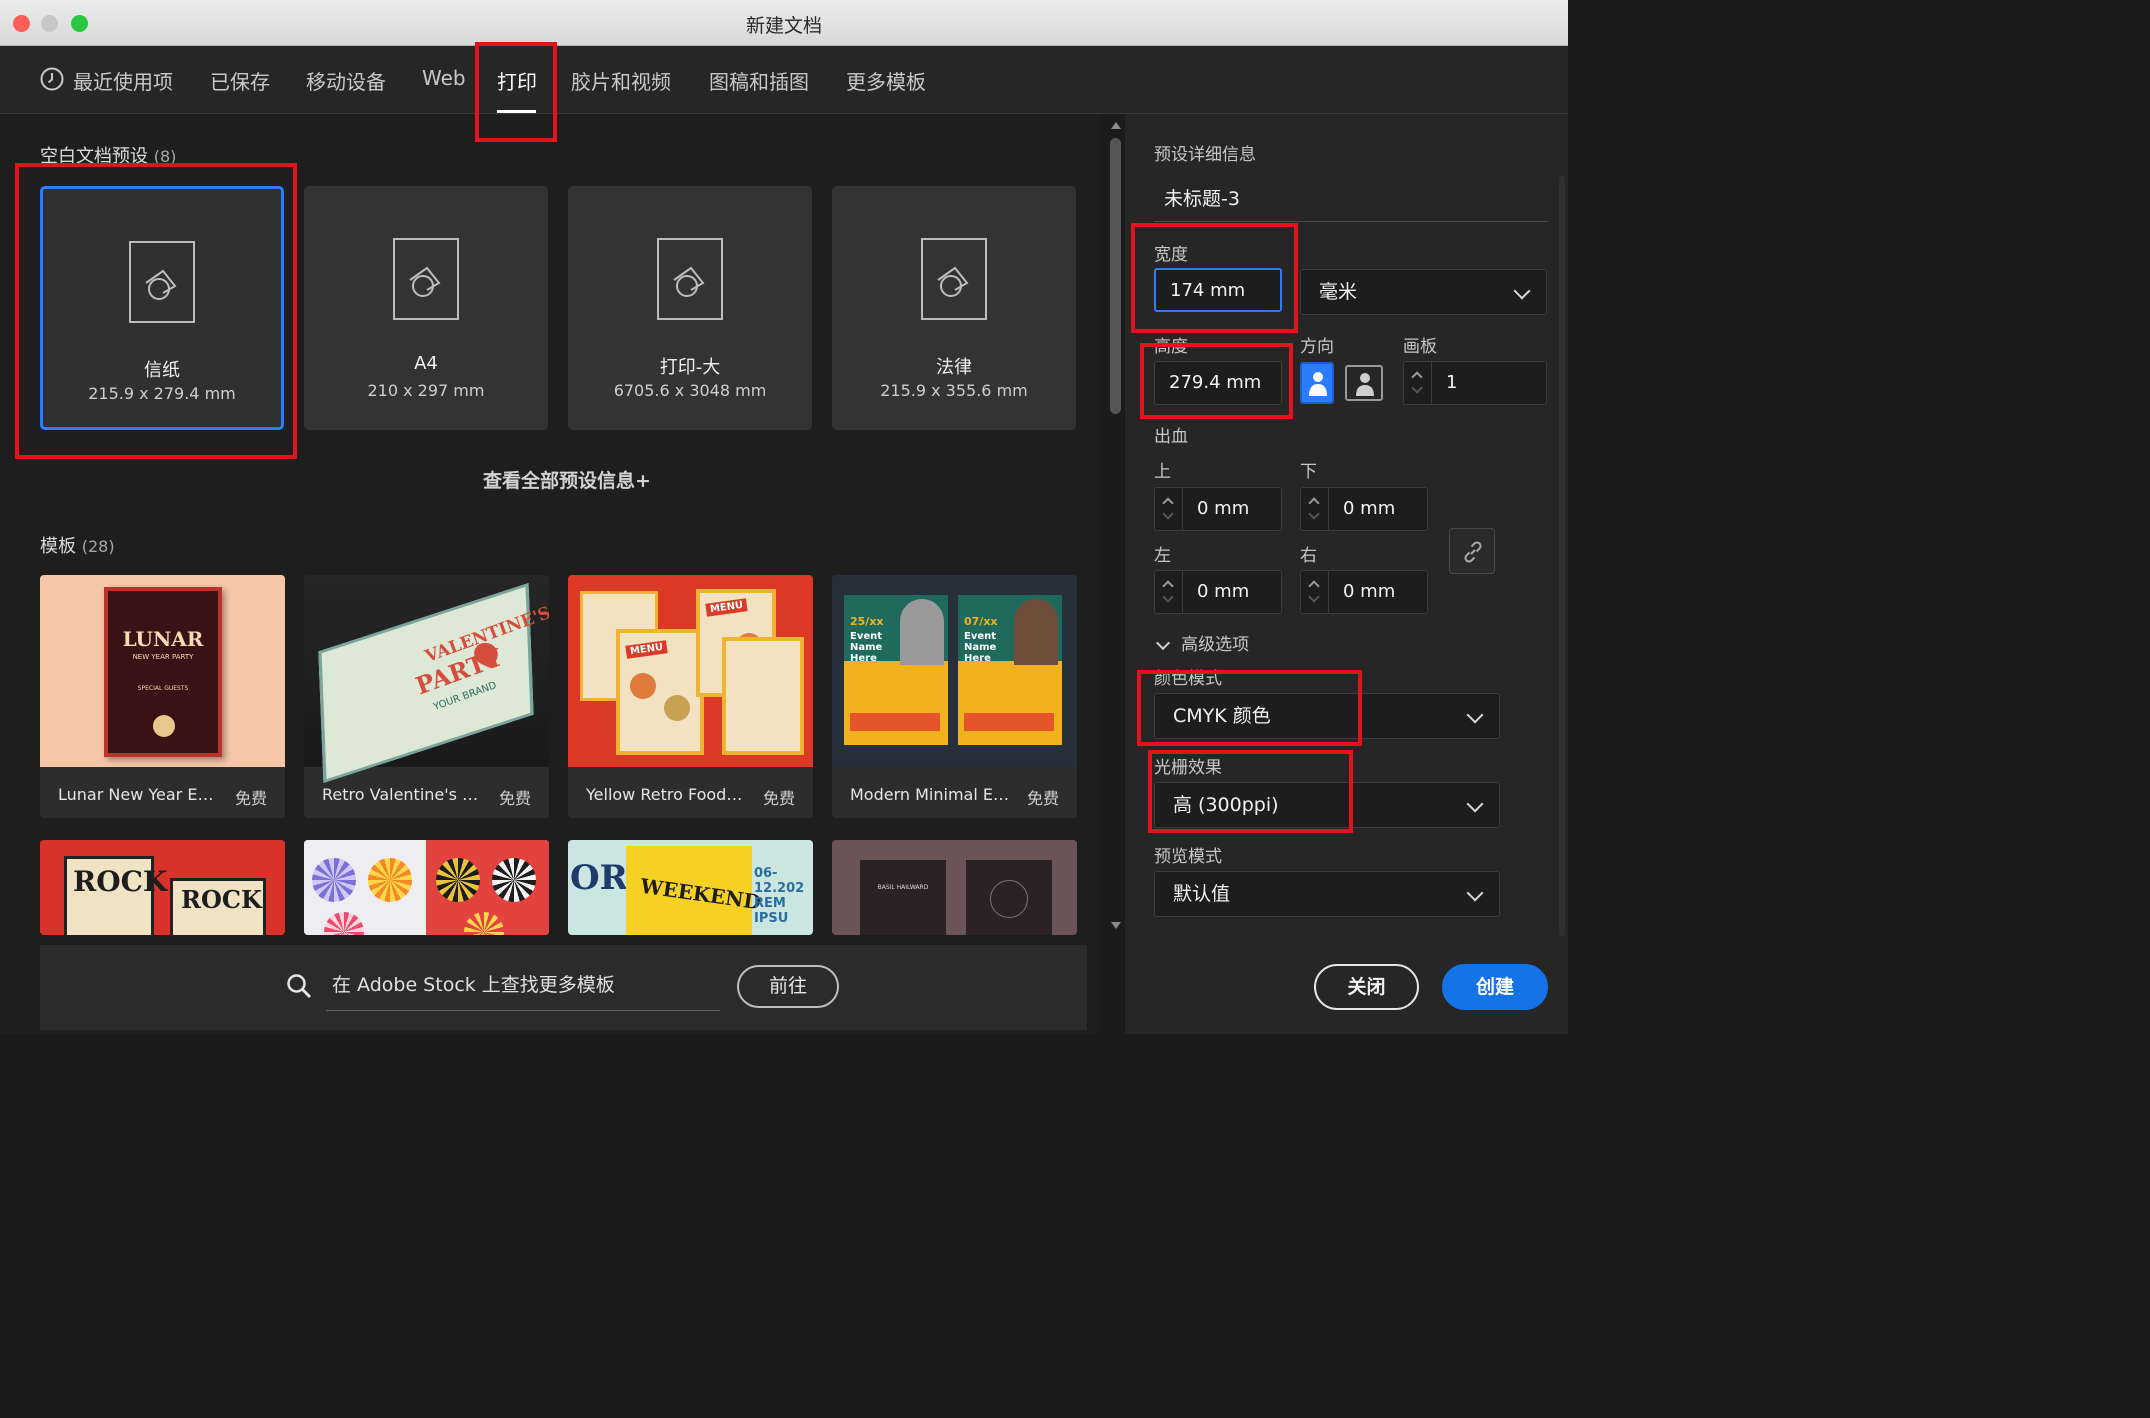  What do you see at coordinates (1489, 383) in the screenshot?
I see `artboard-count-input: 1` at bounding box center [1489, 383].